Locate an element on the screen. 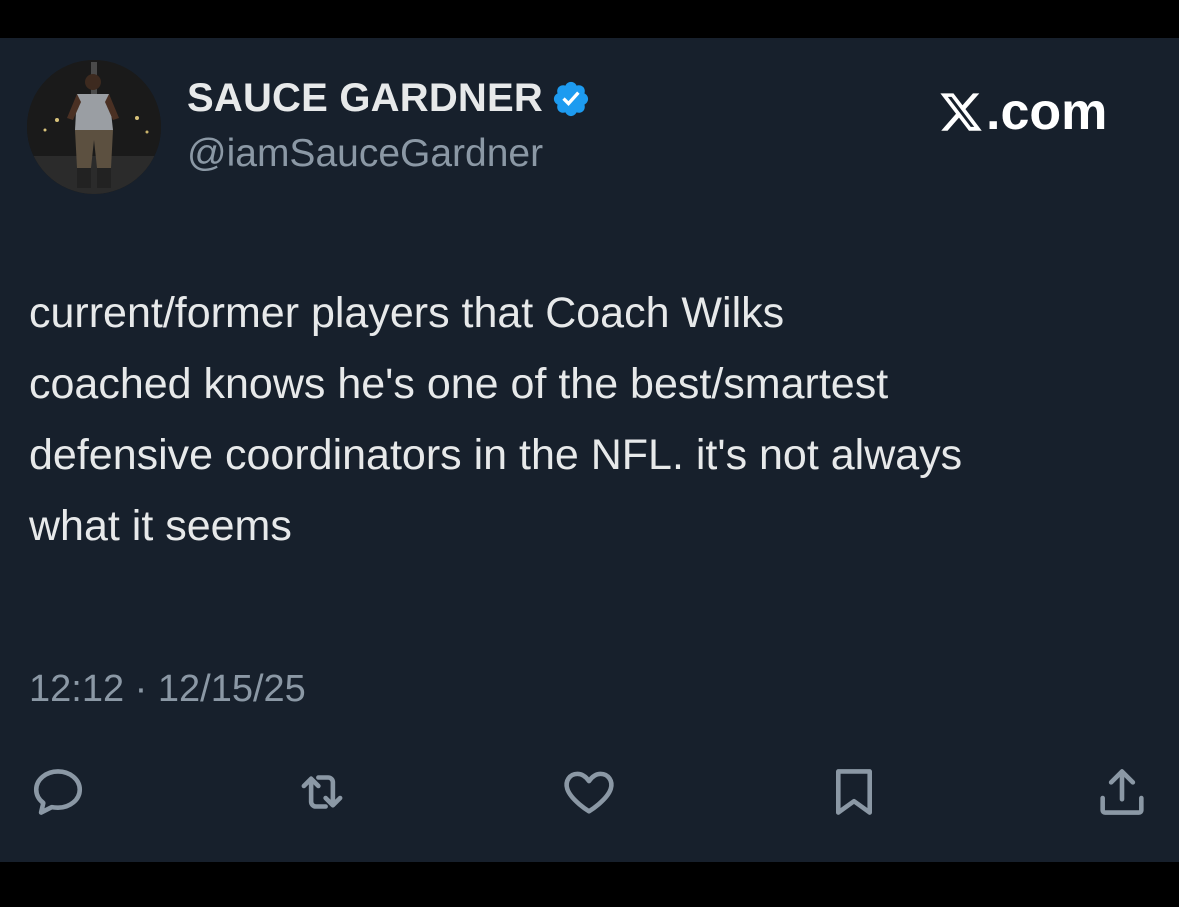 The width and height of the screenshot is (1179, 907). brand-domain-text: .com is located at coordinates (1047, 112).